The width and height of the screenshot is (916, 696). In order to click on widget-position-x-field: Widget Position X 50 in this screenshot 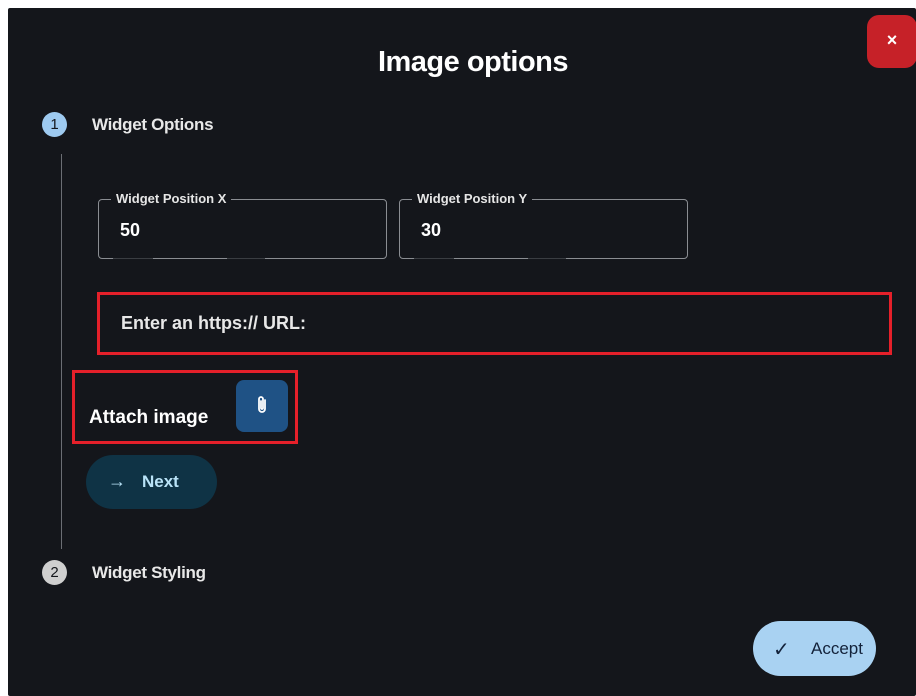, I will do `click(242, 225)`.